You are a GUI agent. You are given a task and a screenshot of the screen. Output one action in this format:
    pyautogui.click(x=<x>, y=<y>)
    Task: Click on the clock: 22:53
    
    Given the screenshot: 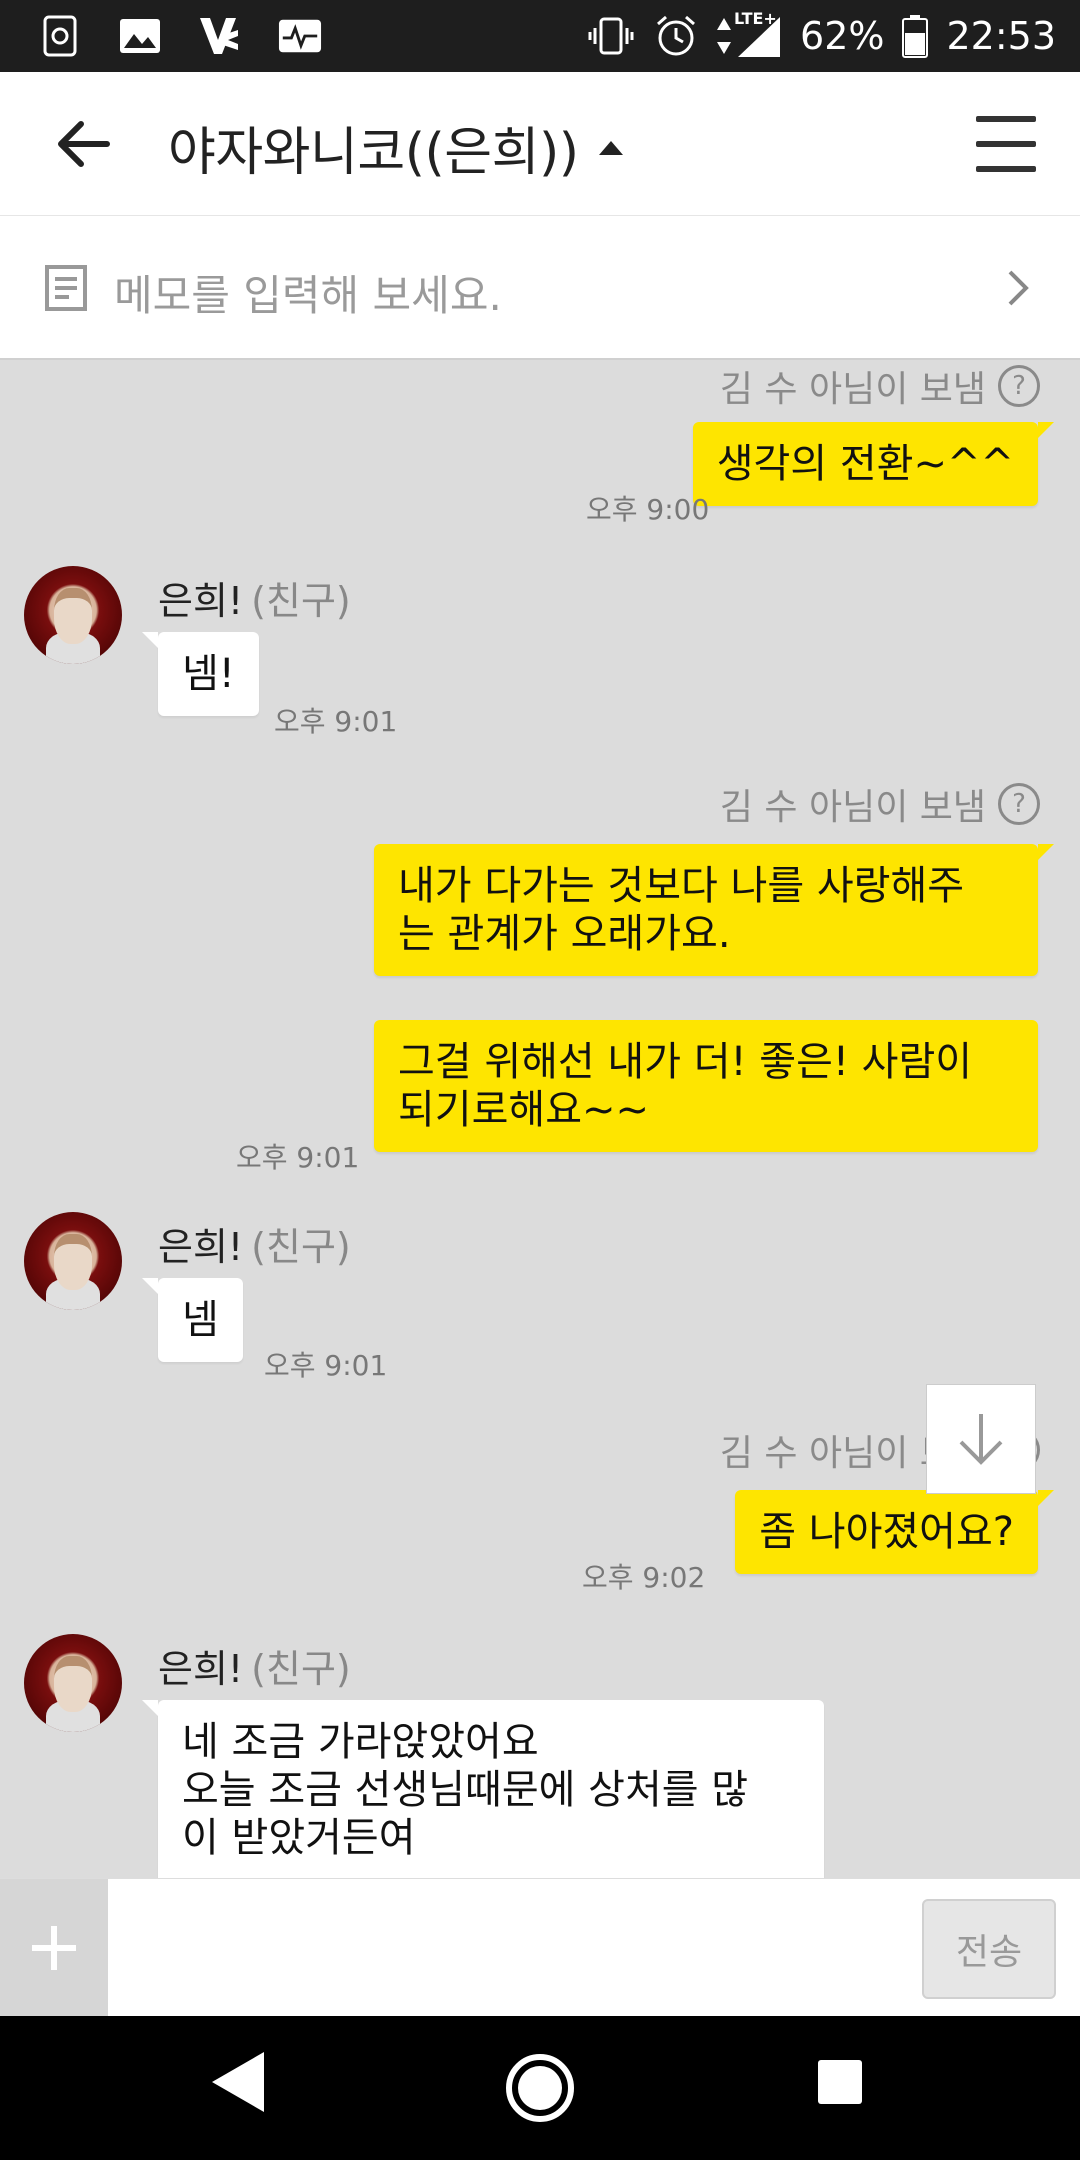 What is the action you would take?
    pyautogui.click(x=1001, y=36)
    